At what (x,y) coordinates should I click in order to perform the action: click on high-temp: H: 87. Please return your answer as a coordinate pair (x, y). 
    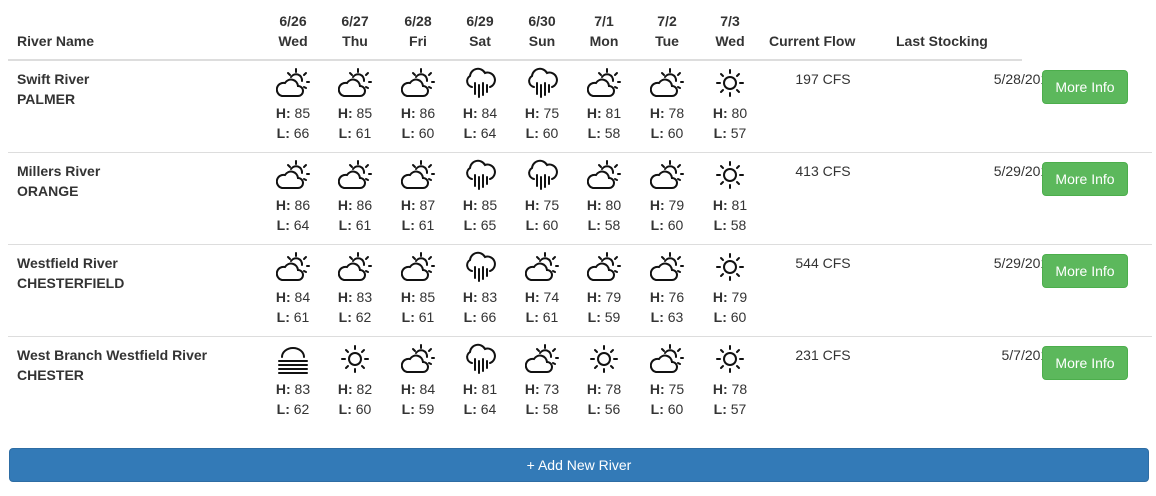
    Looking at the image, I should click on (418, 205).